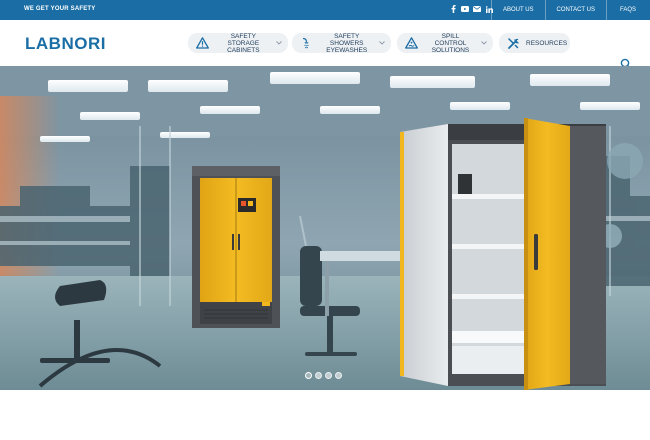  Describe the element at coordinates (628, 10) in the screenshot. I see `faqs-link: FAQS` at that location.